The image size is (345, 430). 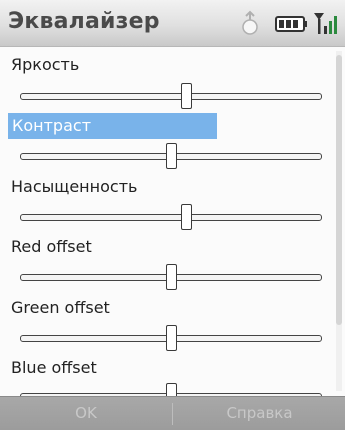 What do you see at coordinates (291, 24) in the screenshot?
I see `battery-icon` at bounding box center [291, 24].